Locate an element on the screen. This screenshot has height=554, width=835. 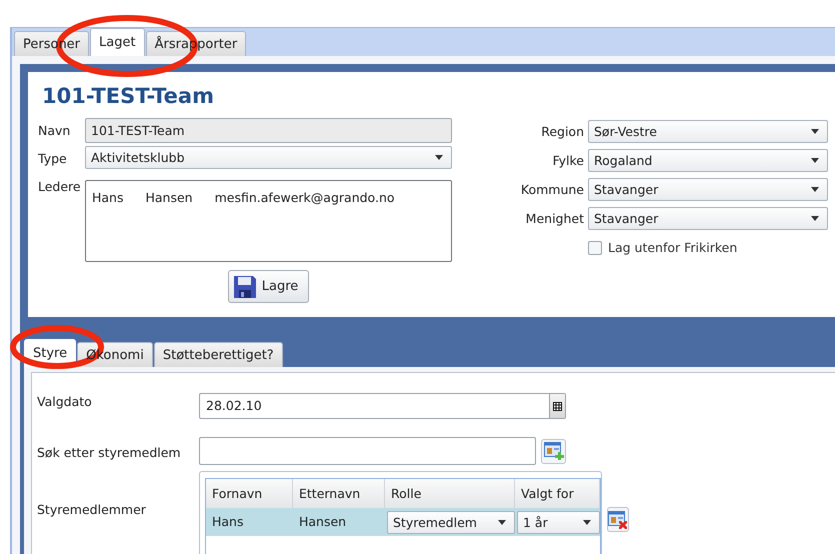
checkbox-label: Lag utenfor Frikirken is located at coordinates (673, 247).